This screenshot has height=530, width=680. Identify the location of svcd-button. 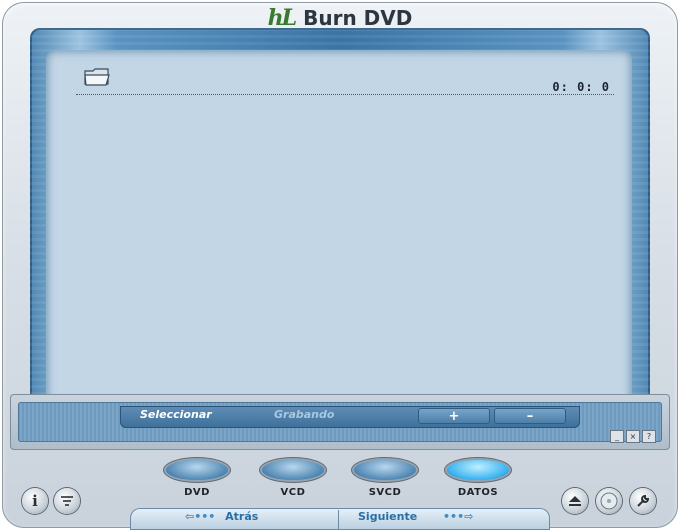
(385, 470).